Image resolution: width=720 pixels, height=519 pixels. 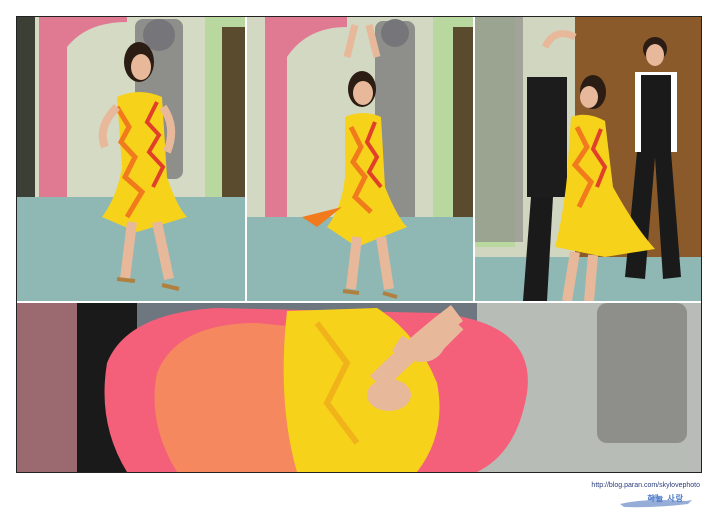 What do you see at coordinates (635, 497) in the screenshot?
I see `photographer-credit: http://blog.paran.com/skylovephoto 하늘 사랑` at bounding box center [635, 497].